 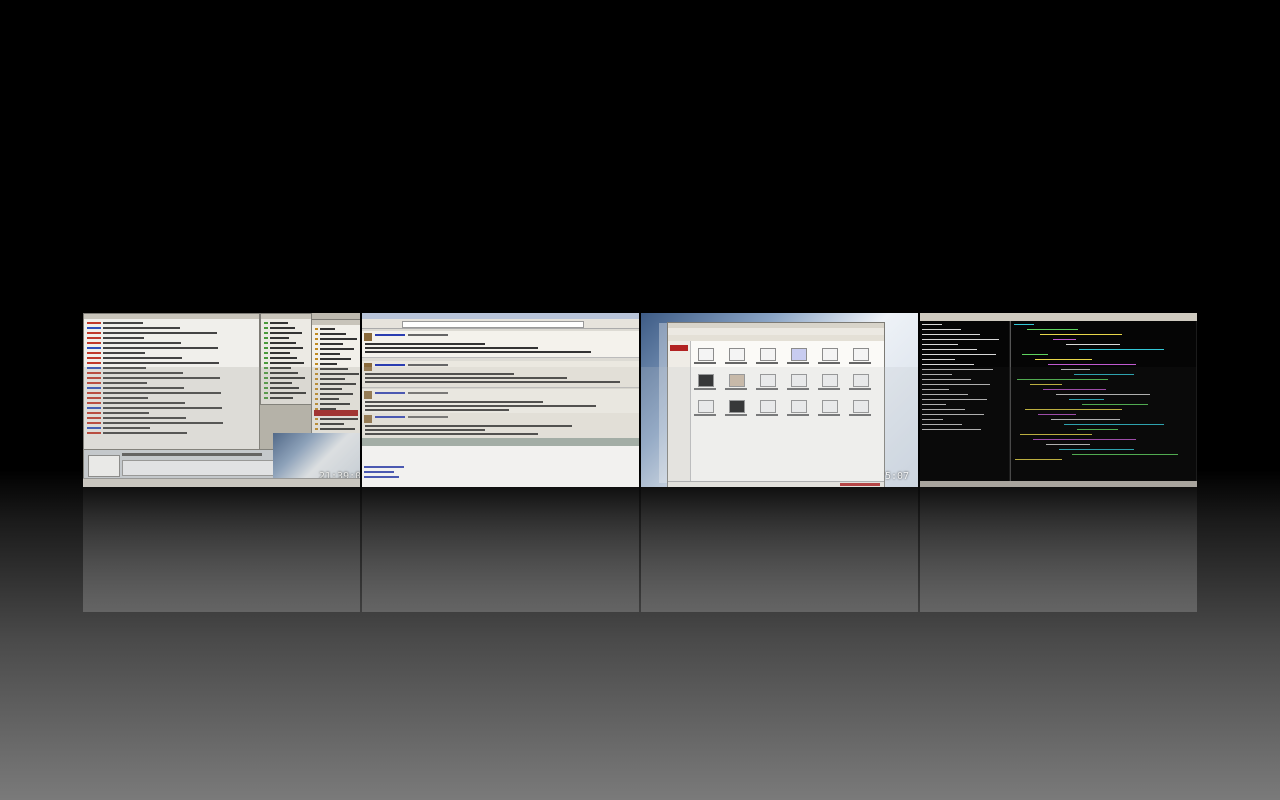 What do you see at coordinates (1058, 427) in the screenshot?
I see `workspace-4-reflection` at bounding box center [1058, 427].